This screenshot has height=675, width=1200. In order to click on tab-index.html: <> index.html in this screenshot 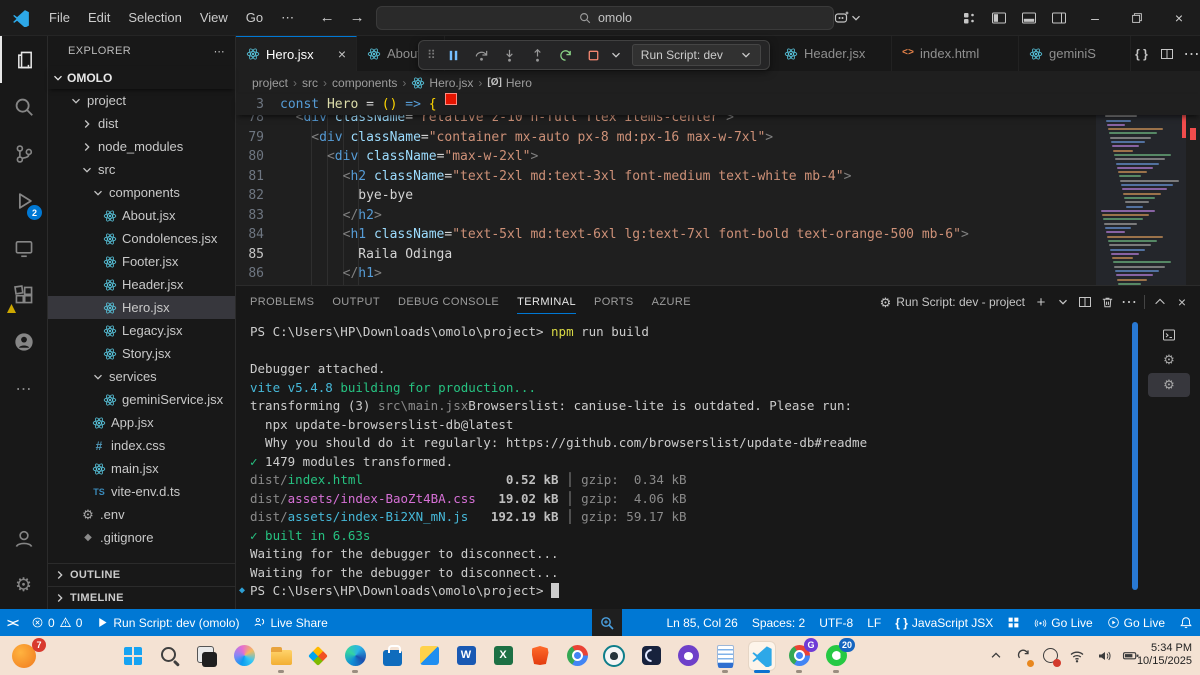, I will do `click(955, 53)`.